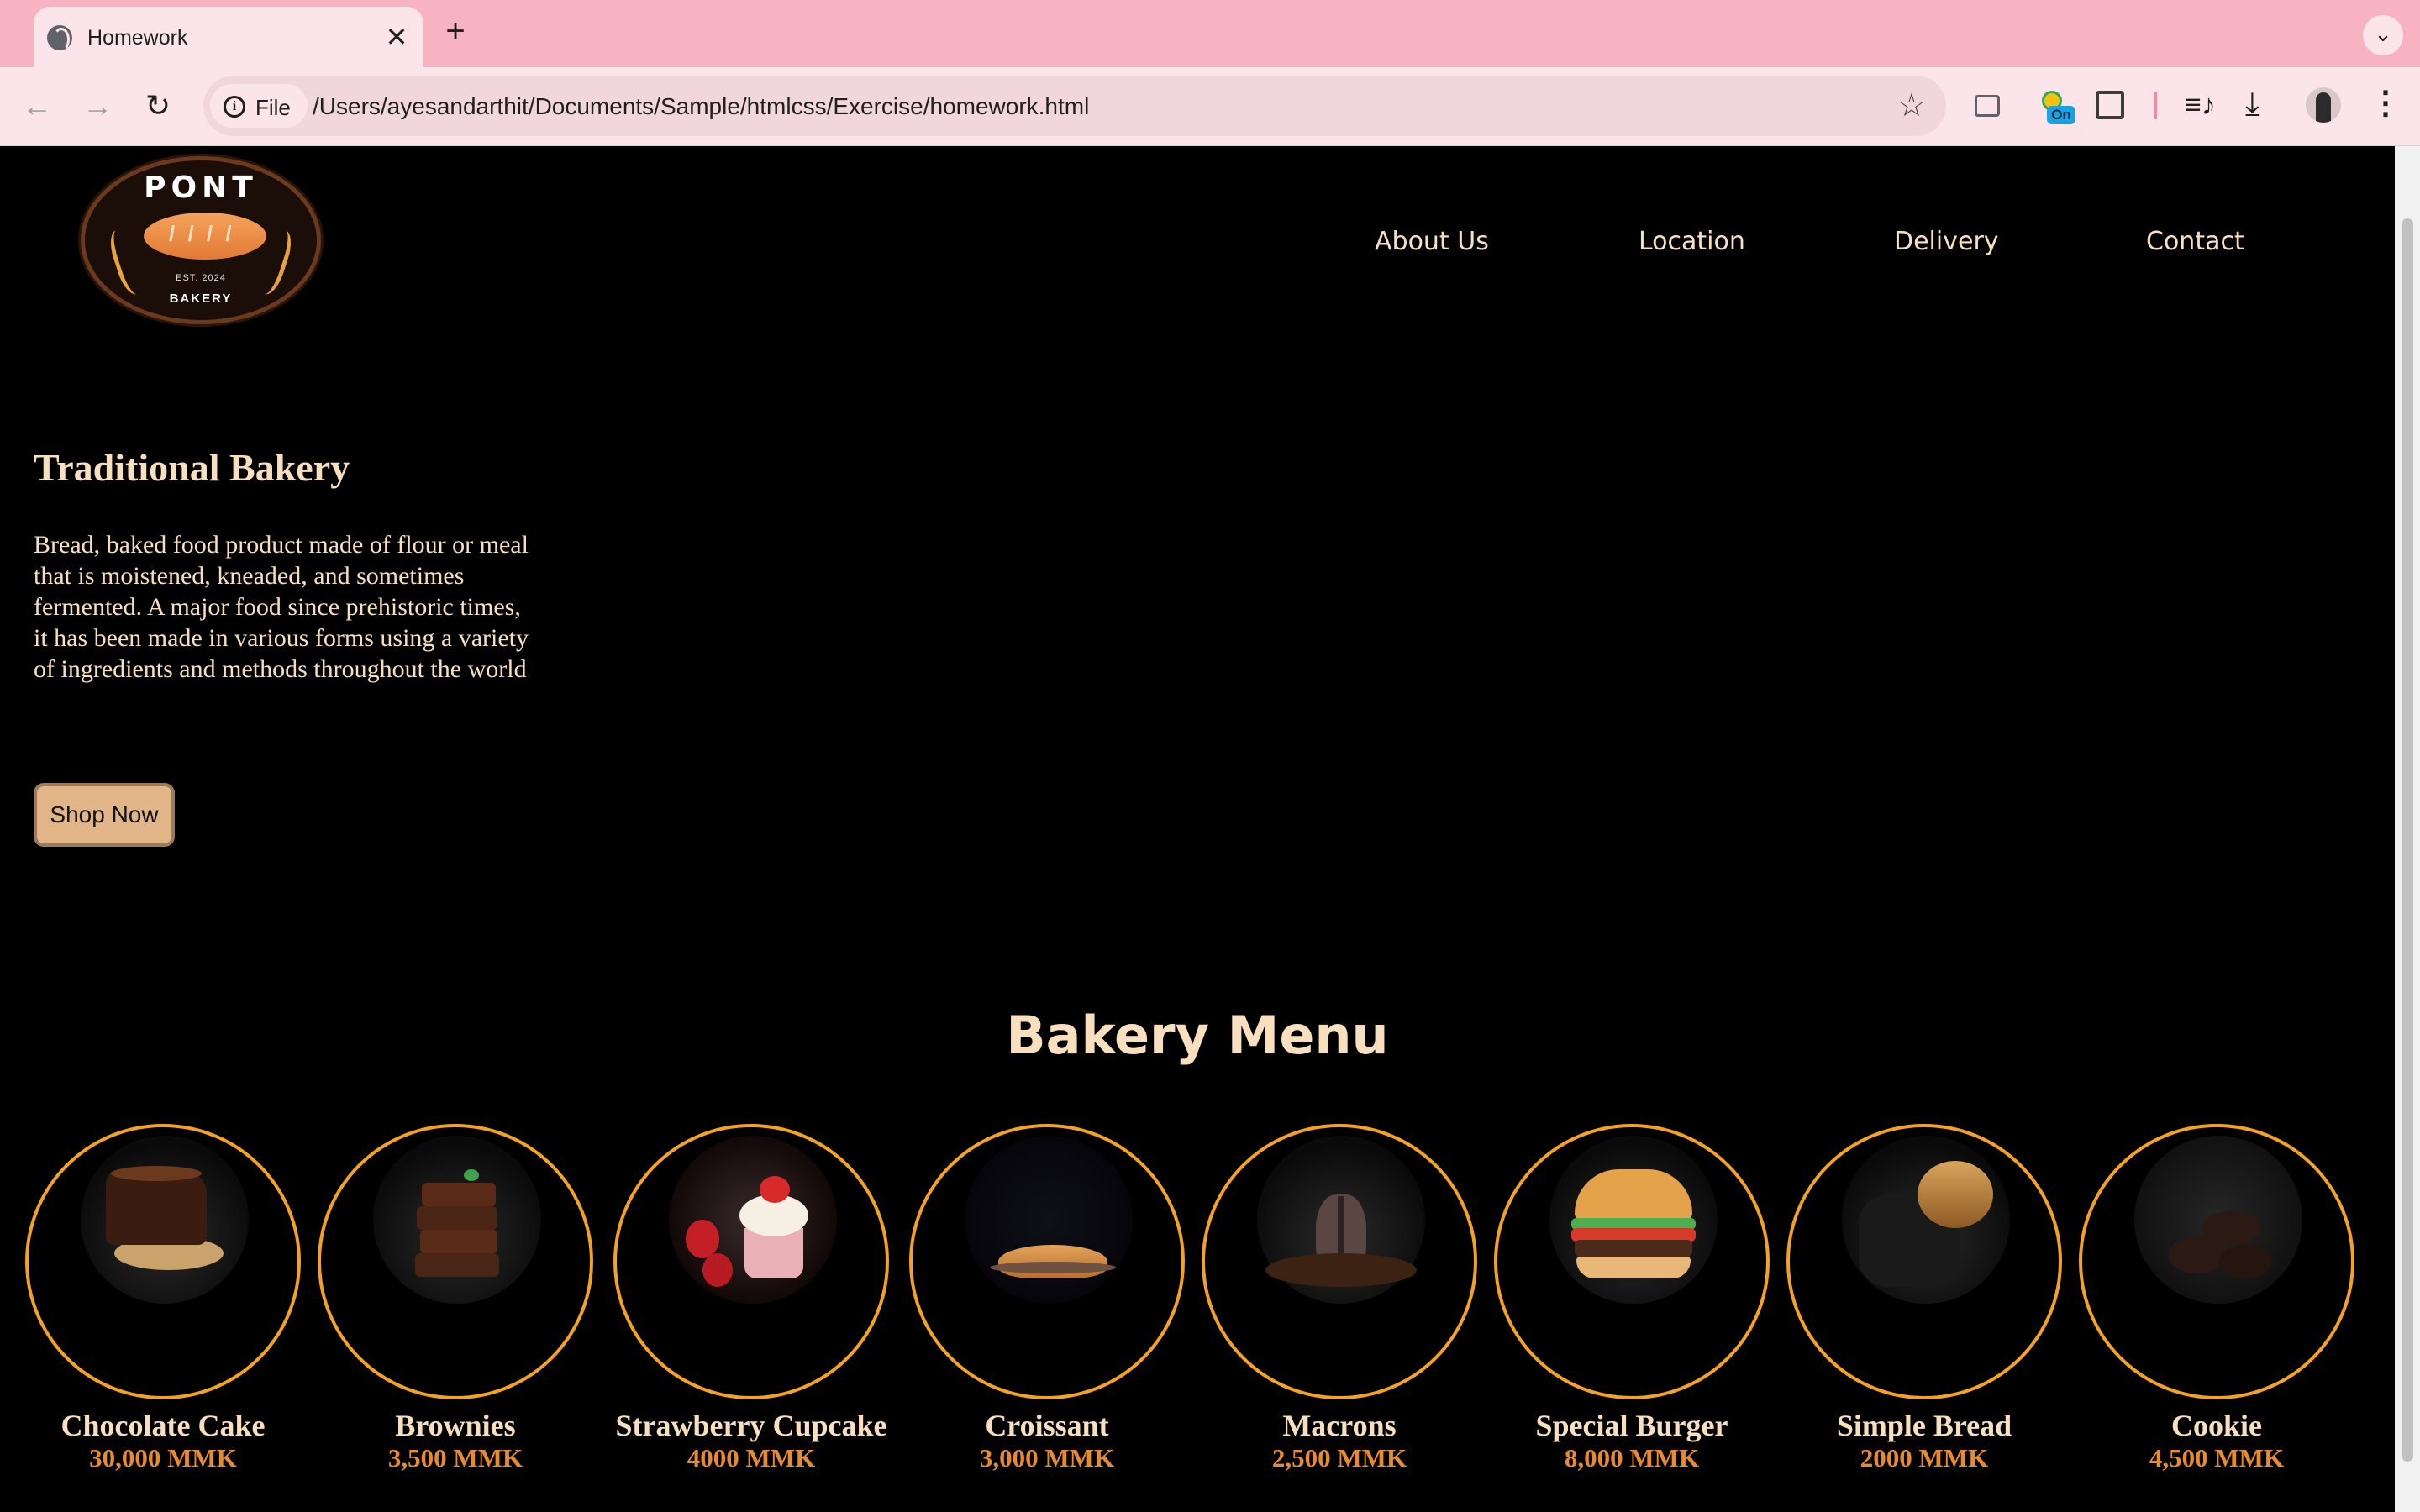 The width and height of the screenshot is (2420, 1512). What do you see at coordinates (1912, 106) in the screenshot?
I see `star-icon: ☆` at bounding box center [1912, 106].